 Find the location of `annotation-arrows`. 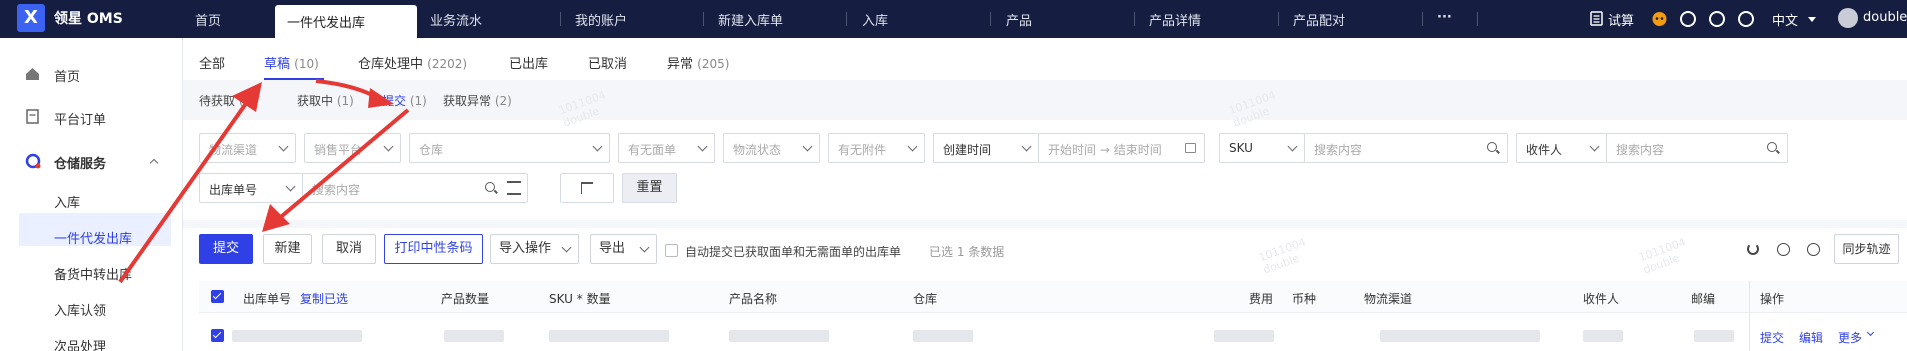

annotation-arrows is located at coordinates (264, 181).